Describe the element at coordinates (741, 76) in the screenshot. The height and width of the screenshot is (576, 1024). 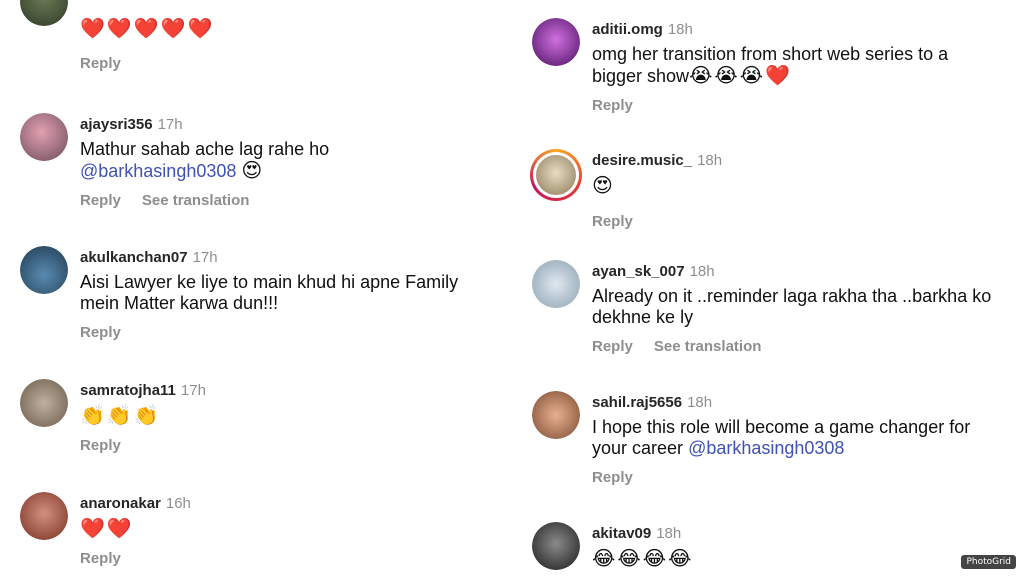
I see `emoji: 😭😭😭❤️` at that location.